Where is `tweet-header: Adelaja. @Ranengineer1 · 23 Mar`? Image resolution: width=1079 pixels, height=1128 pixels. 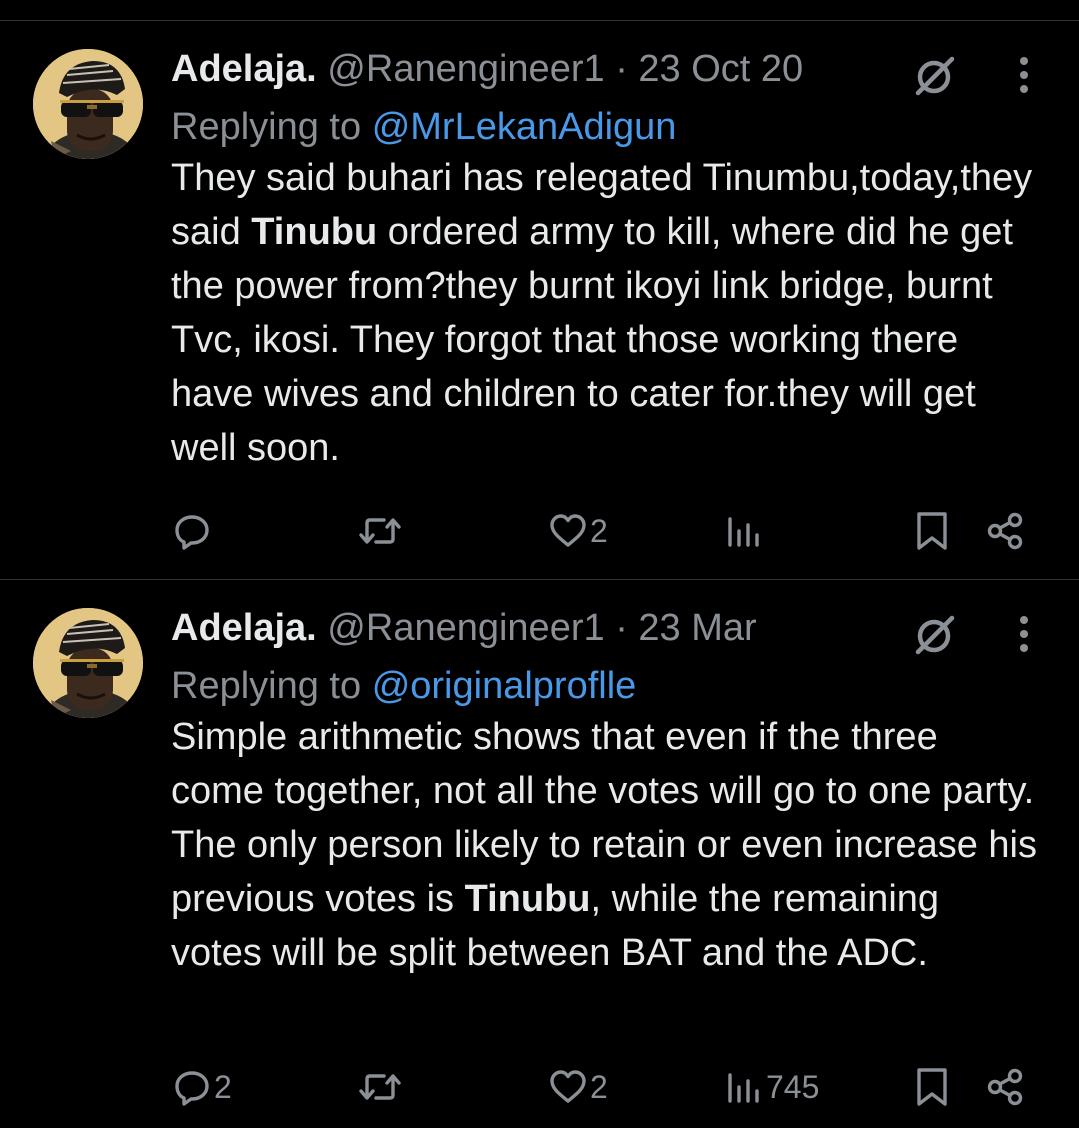
tweet-header: Adelaja. @Ranengineer1 · 23 Mar is located at coordinates (605, 628).